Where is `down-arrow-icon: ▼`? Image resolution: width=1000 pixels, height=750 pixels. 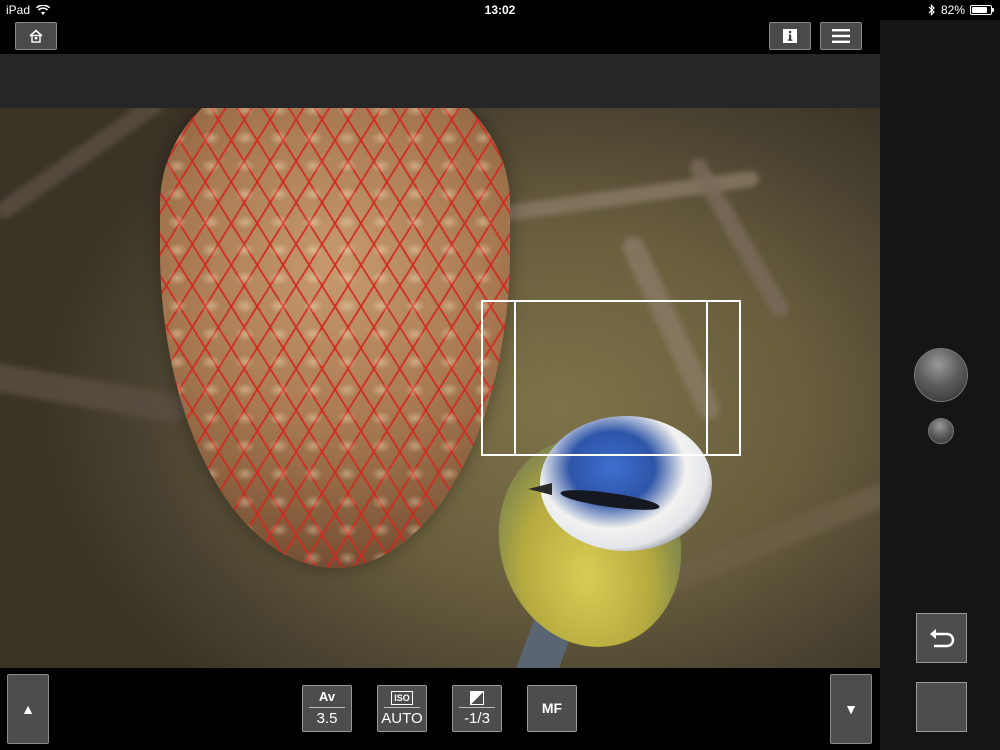
down-arrow-icon: ▼ is located at coordinates (851, 709).